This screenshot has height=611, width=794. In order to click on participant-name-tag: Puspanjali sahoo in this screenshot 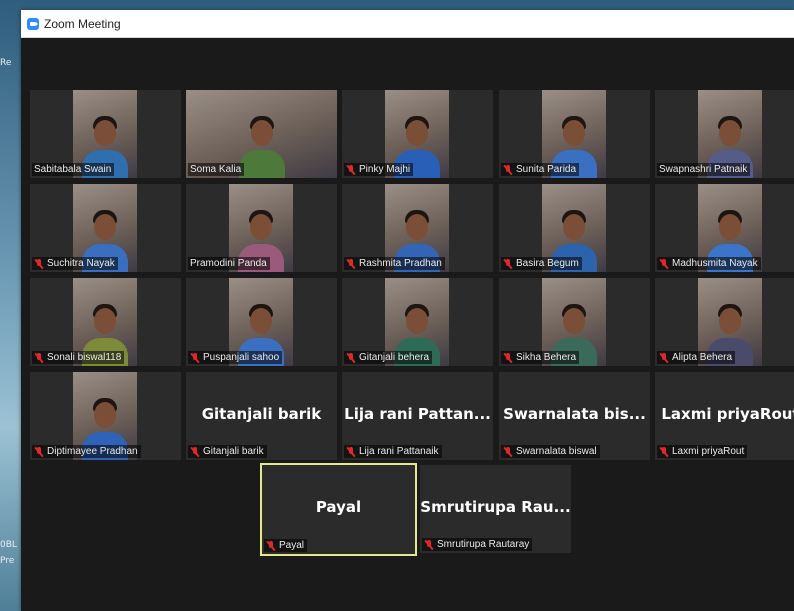, I will do `click(235, 357)`.